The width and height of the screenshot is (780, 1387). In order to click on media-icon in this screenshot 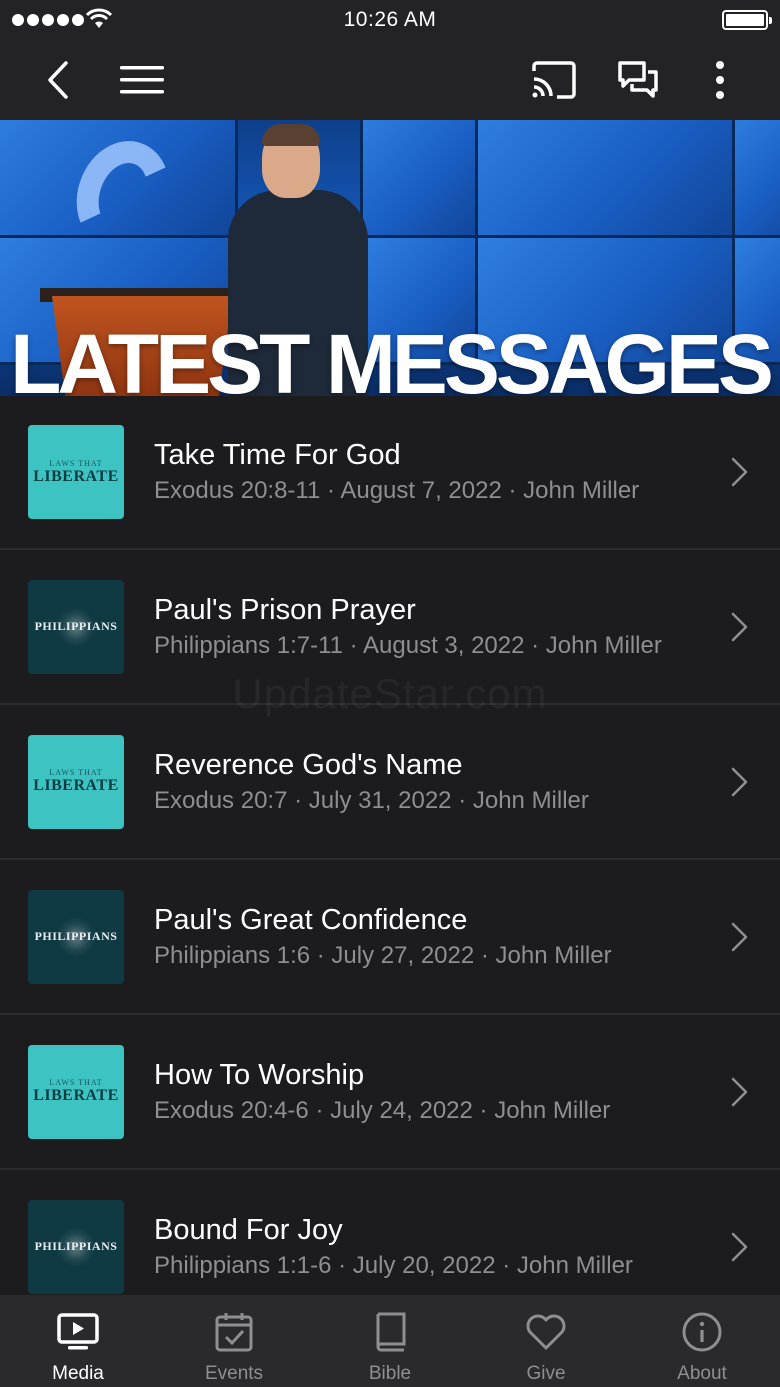, I will do `click(78, 1332)`.